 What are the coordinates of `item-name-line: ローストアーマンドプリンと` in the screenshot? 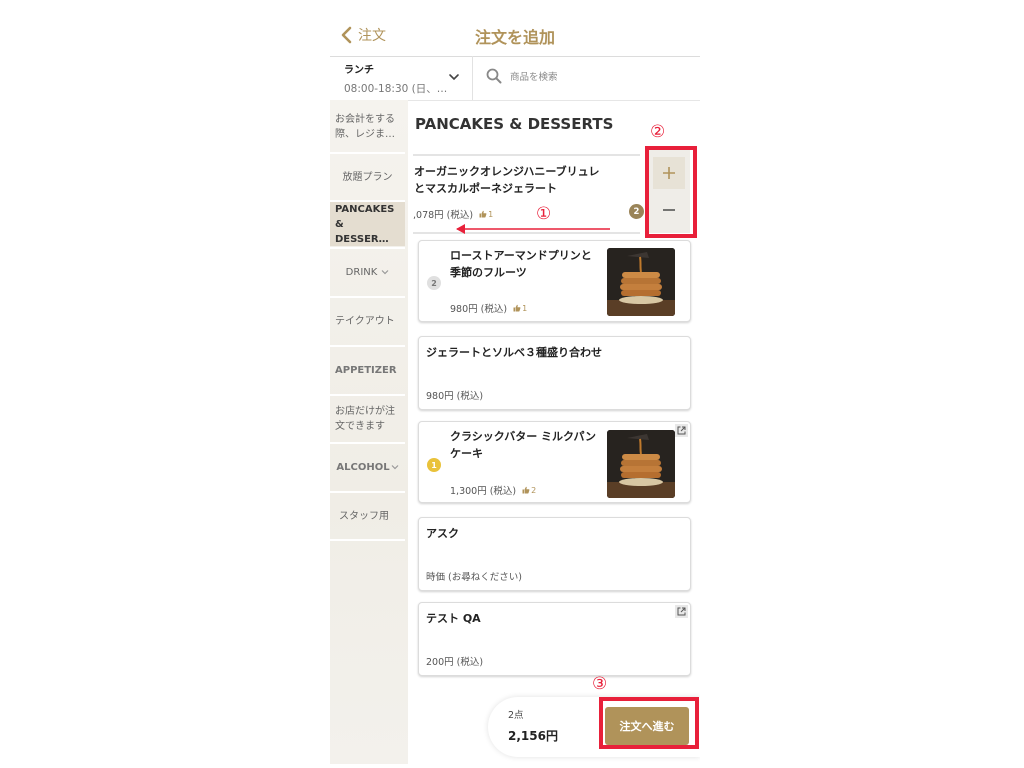 It's located at (521, 255).